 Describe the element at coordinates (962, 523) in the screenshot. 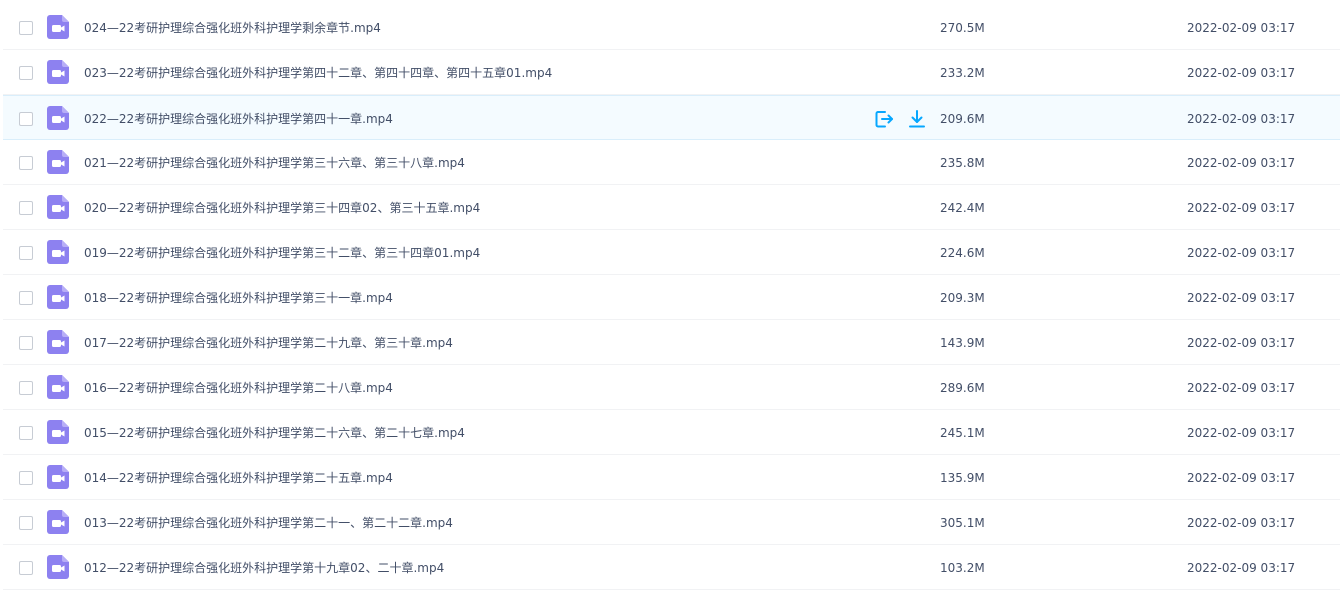

I see `file-size: 305.1M` at that location.